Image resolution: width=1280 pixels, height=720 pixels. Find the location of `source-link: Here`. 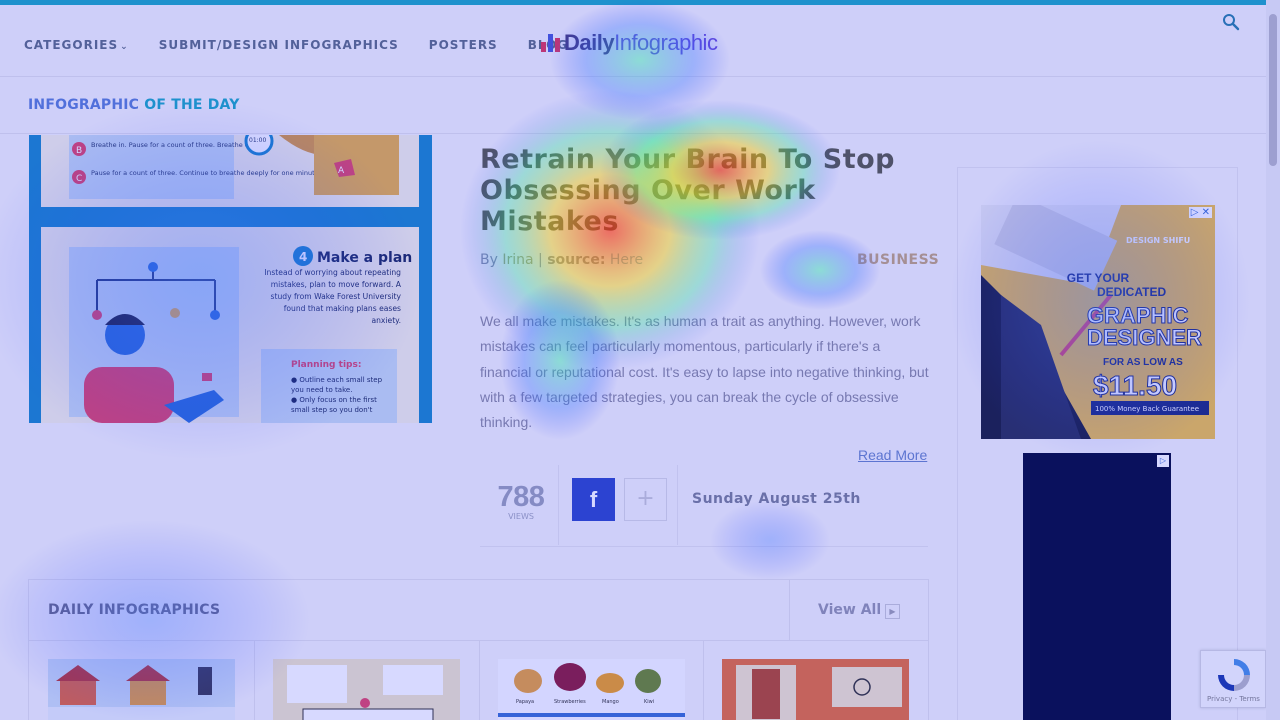

source-link: Here is located at coordinates (626, 260).